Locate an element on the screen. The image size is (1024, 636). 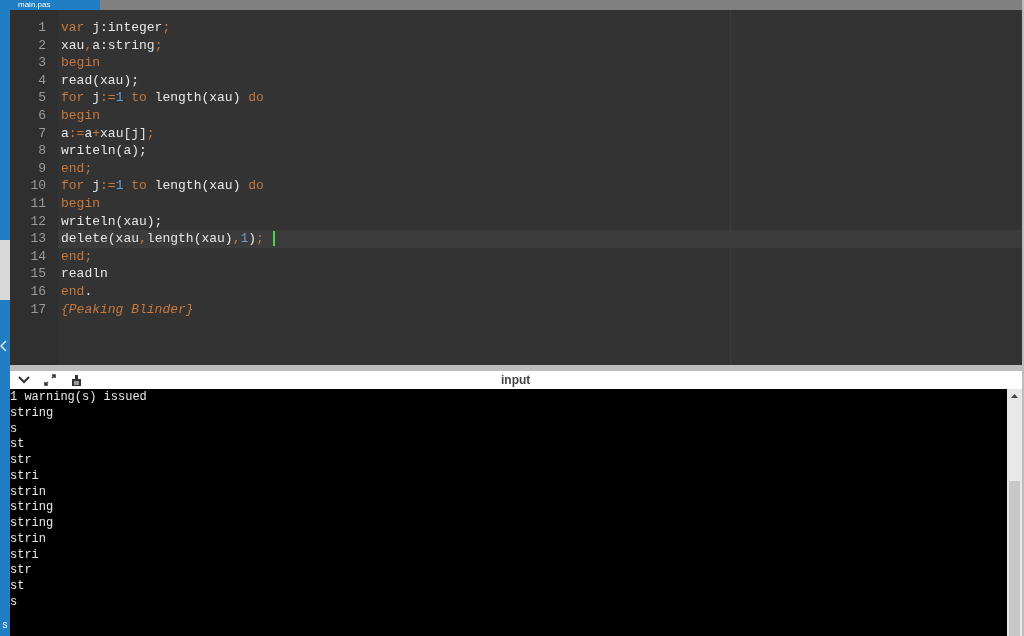
code-line: end. is located at coordinates (77, 291).